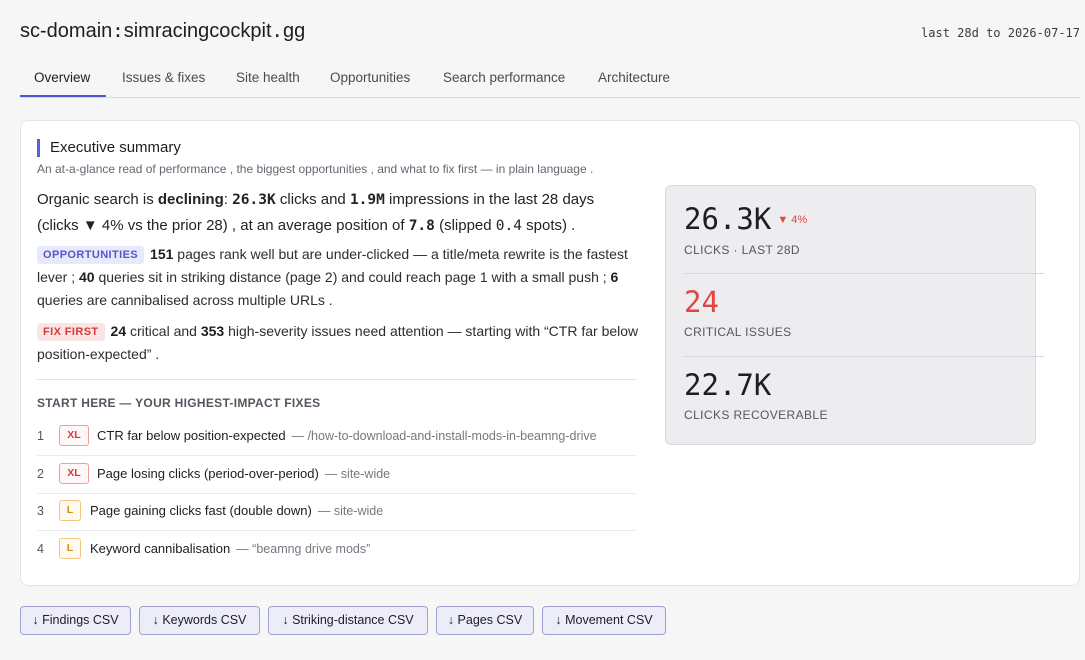  I want to click on kpi-label: CRITICAL ISSUES, so click(738, 332).